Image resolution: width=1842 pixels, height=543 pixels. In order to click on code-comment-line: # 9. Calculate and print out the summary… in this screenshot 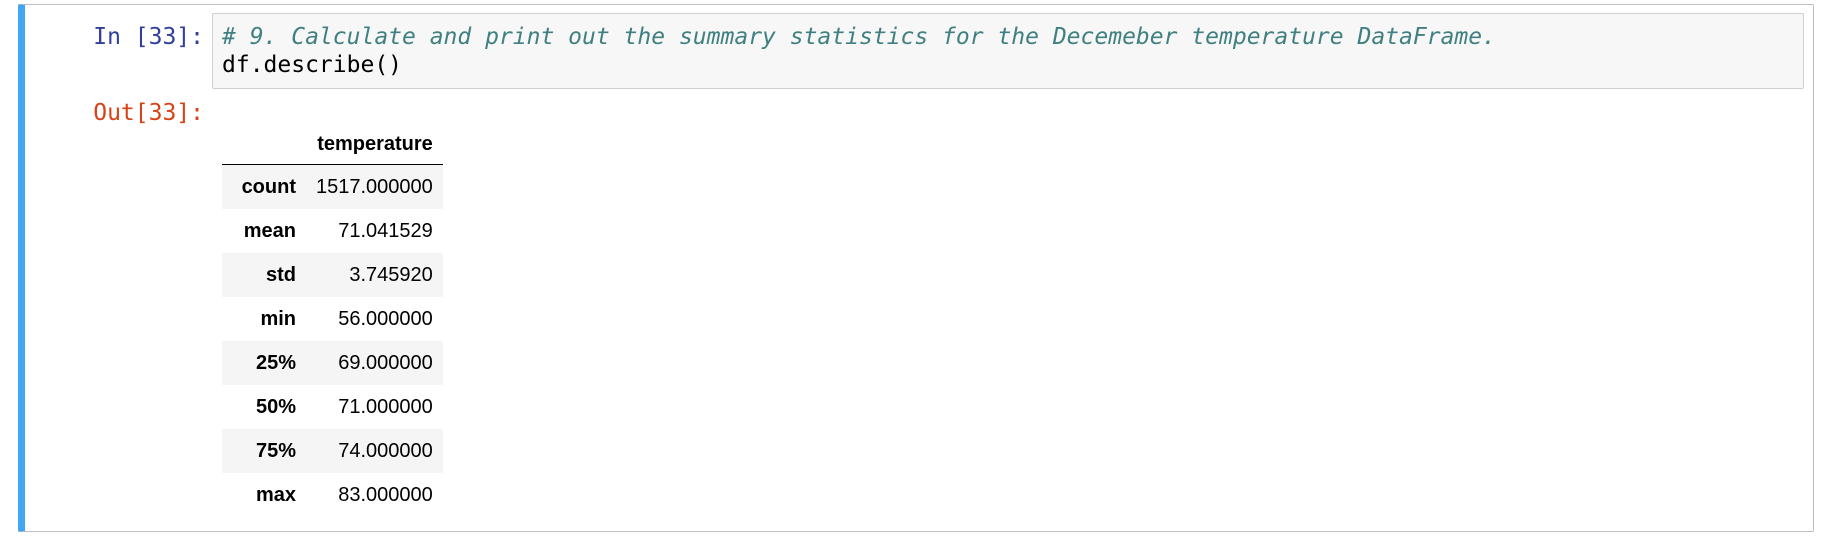, I will do `click(859, 37)`.